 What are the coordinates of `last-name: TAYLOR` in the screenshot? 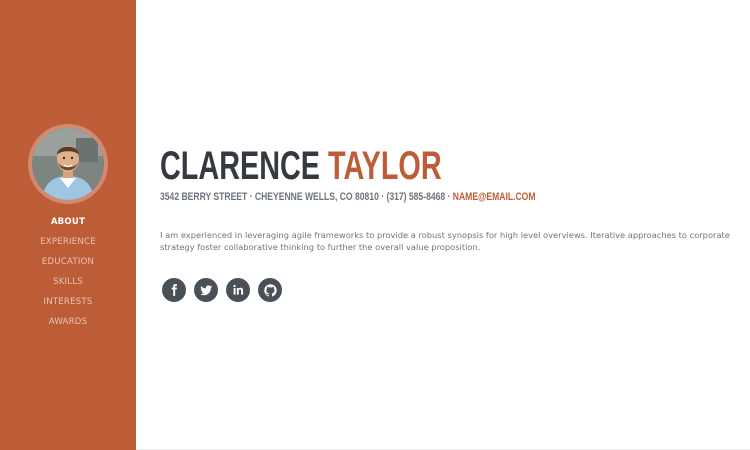 It's located at (385, 166).